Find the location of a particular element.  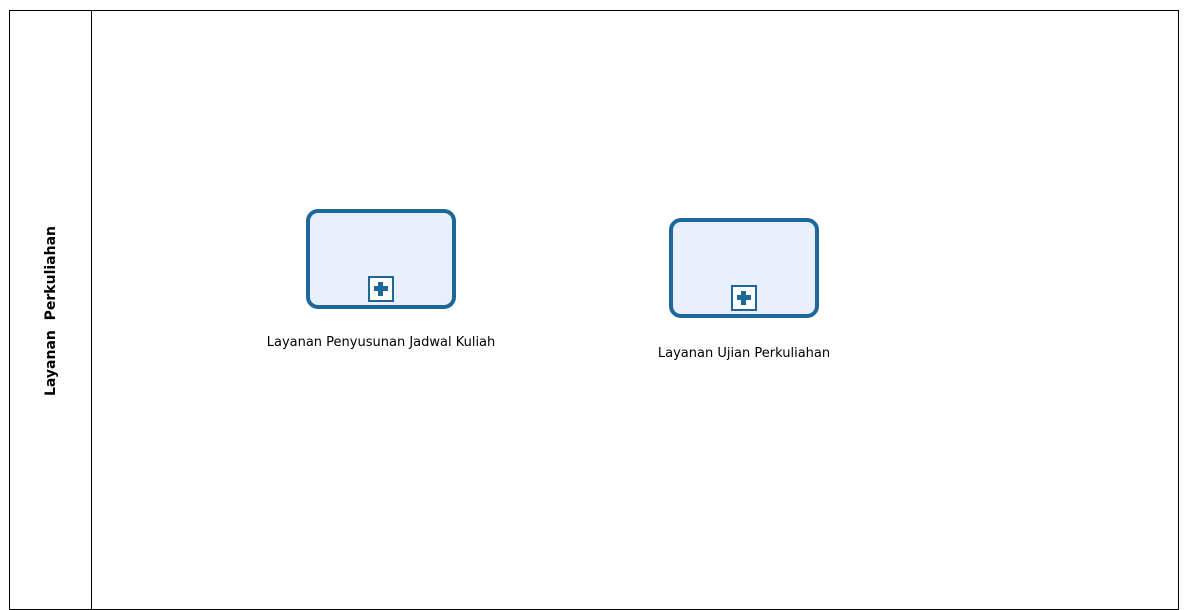

lane-header: Layanan Perkuliahan is located at coordinates (51, 310).